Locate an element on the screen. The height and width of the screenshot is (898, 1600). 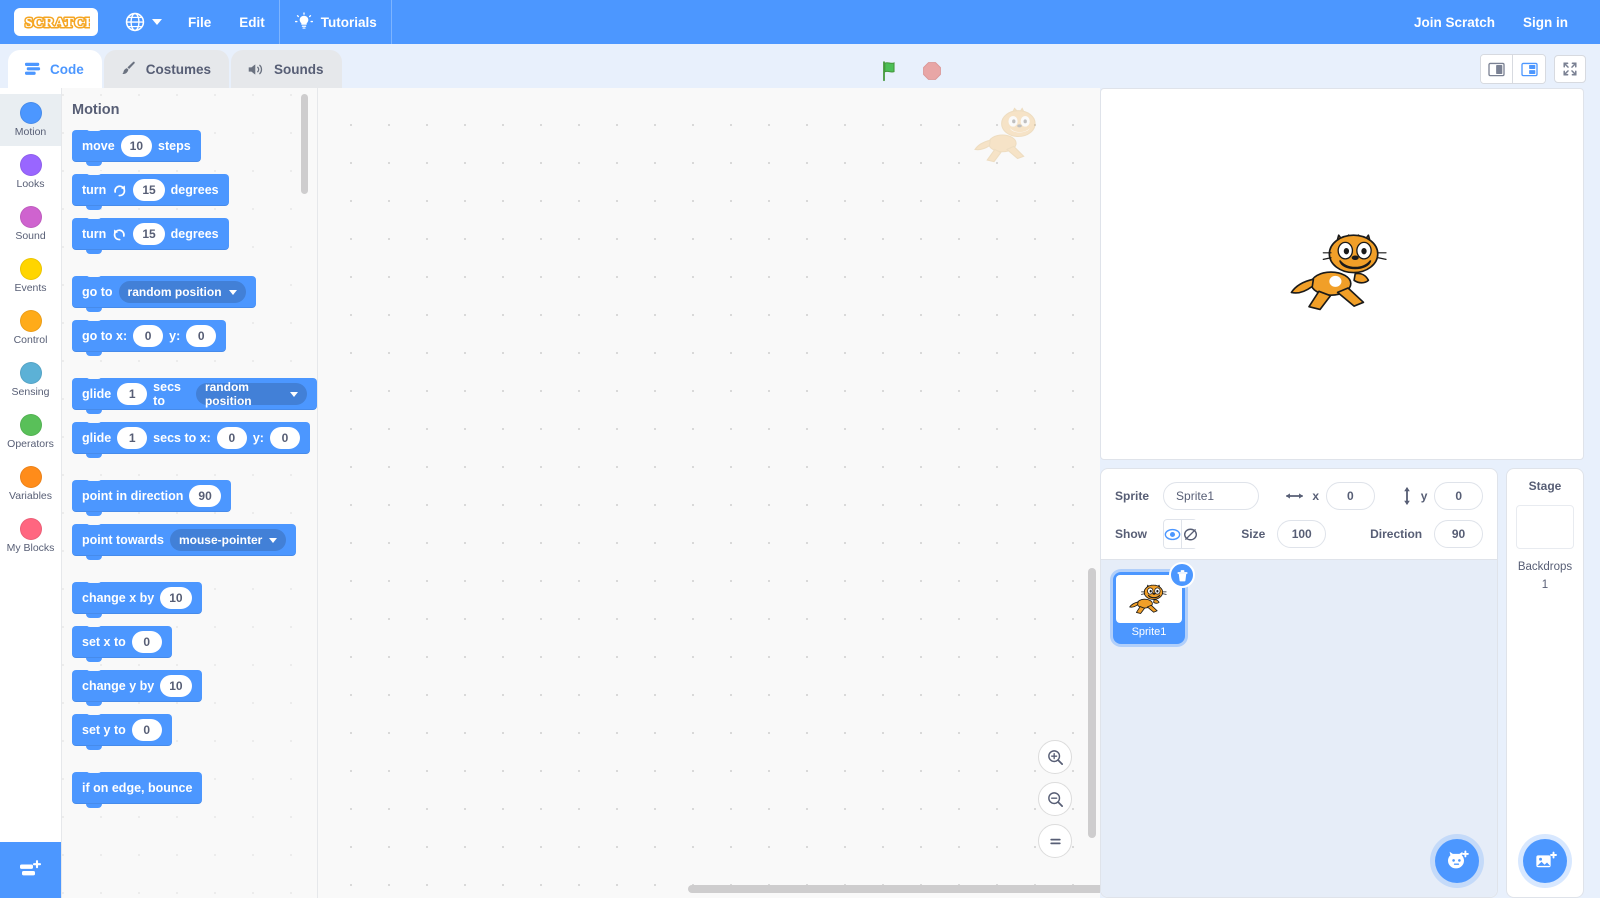
fullscreen-button is located at coordinates (1570, 69).